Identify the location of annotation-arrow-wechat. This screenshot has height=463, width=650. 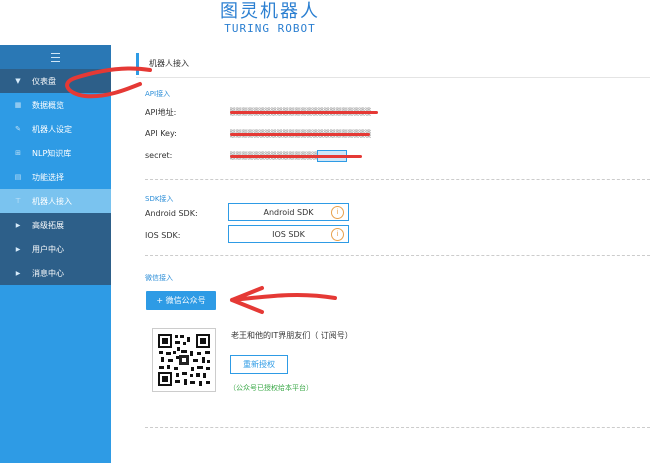
(283, 300).